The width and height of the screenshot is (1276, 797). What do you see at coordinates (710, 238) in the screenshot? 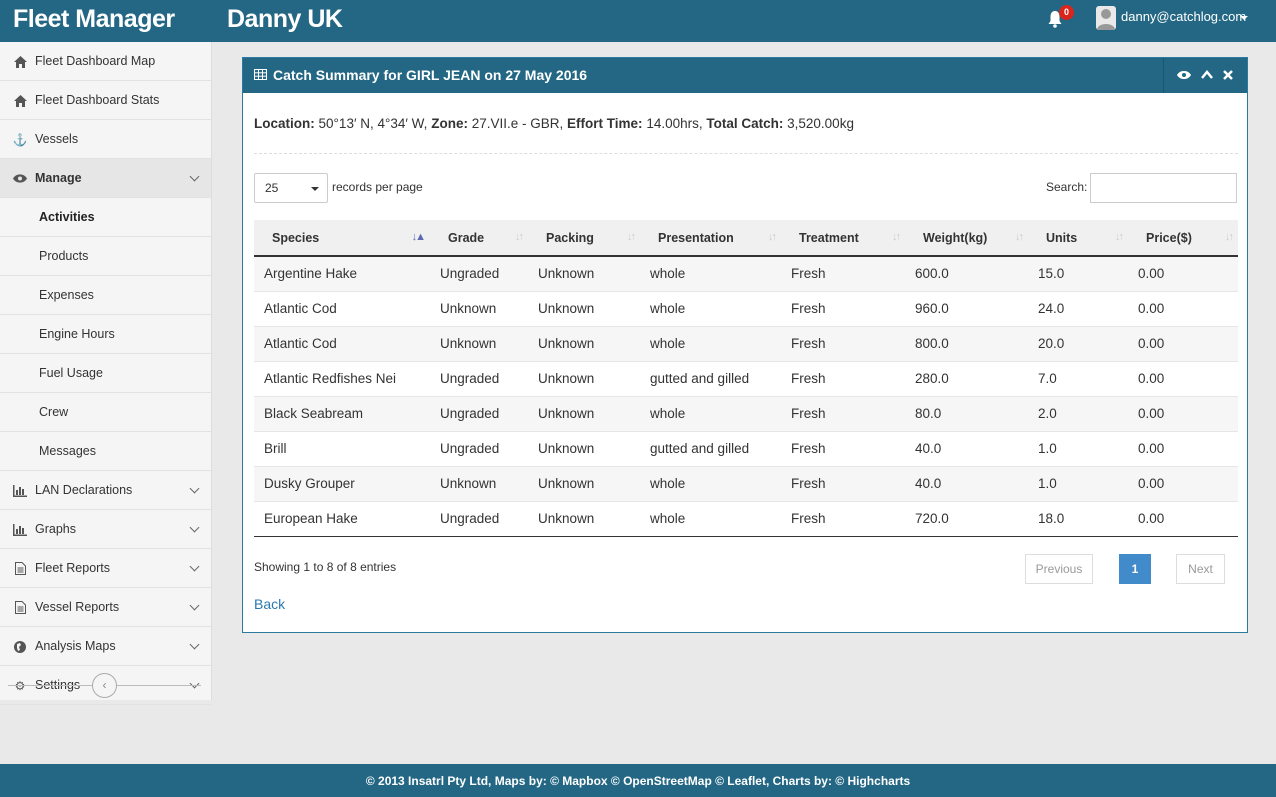
I see `column-header-presentation: Presentation ↓↑` at bounding box center [710, 238].